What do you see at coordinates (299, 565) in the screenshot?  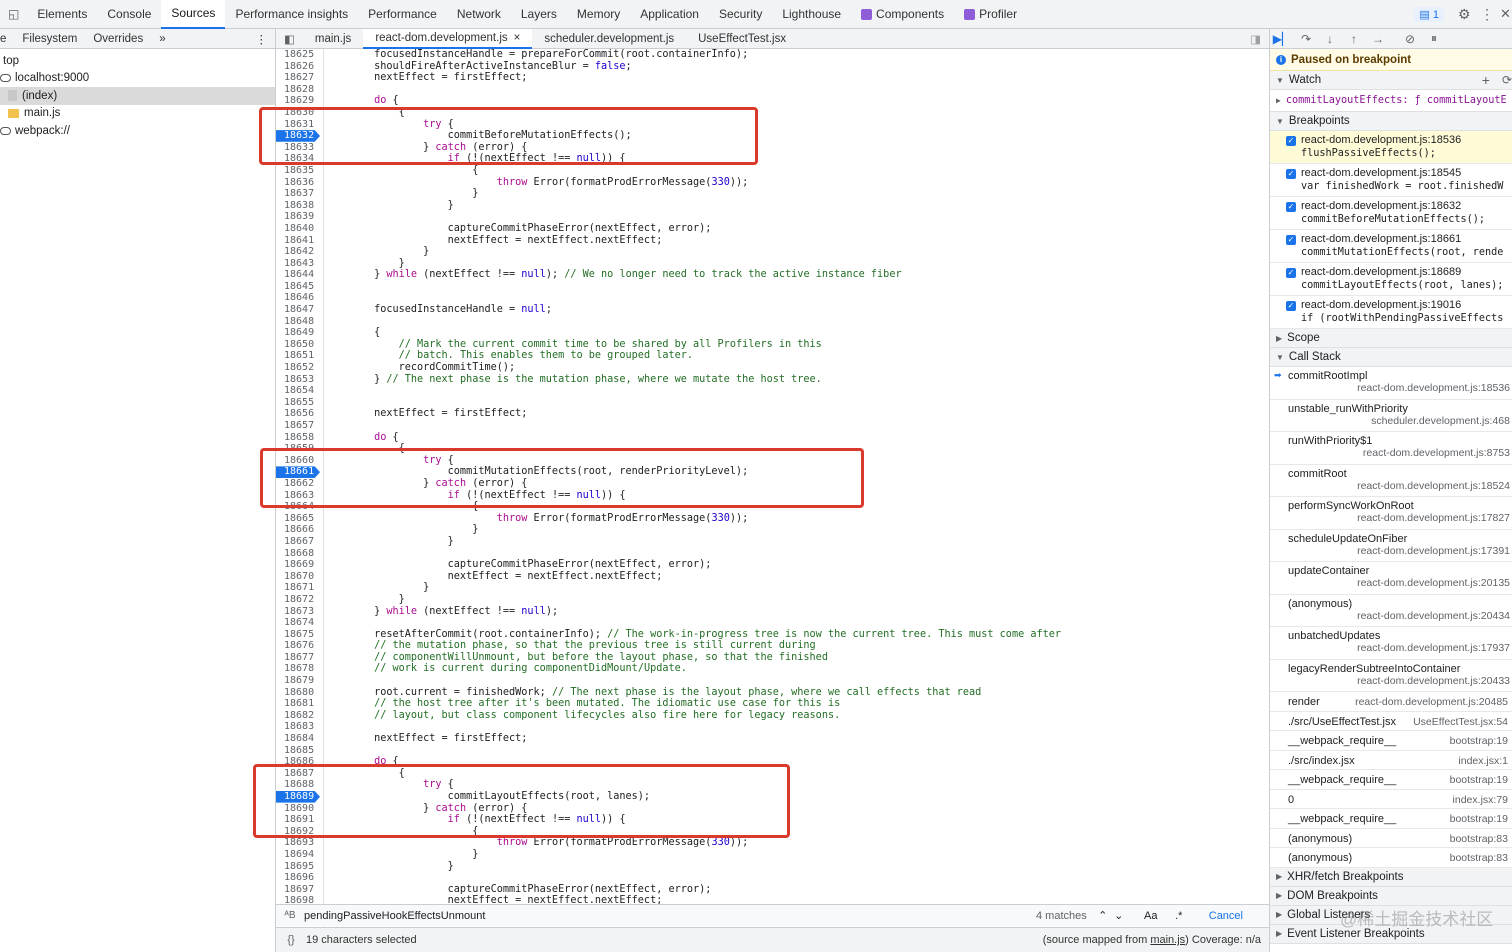 I see `line-number: 18669` at bounding box center [299, 565].